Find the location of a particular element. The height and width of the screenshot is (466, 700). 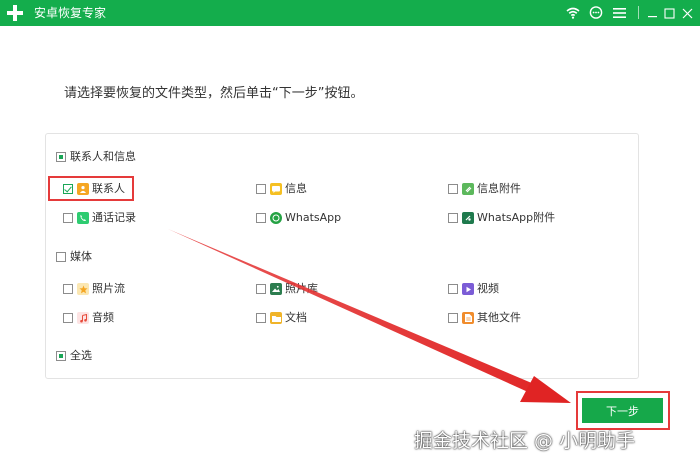

category-media: 媒体 is located at coordinates (74, 257).